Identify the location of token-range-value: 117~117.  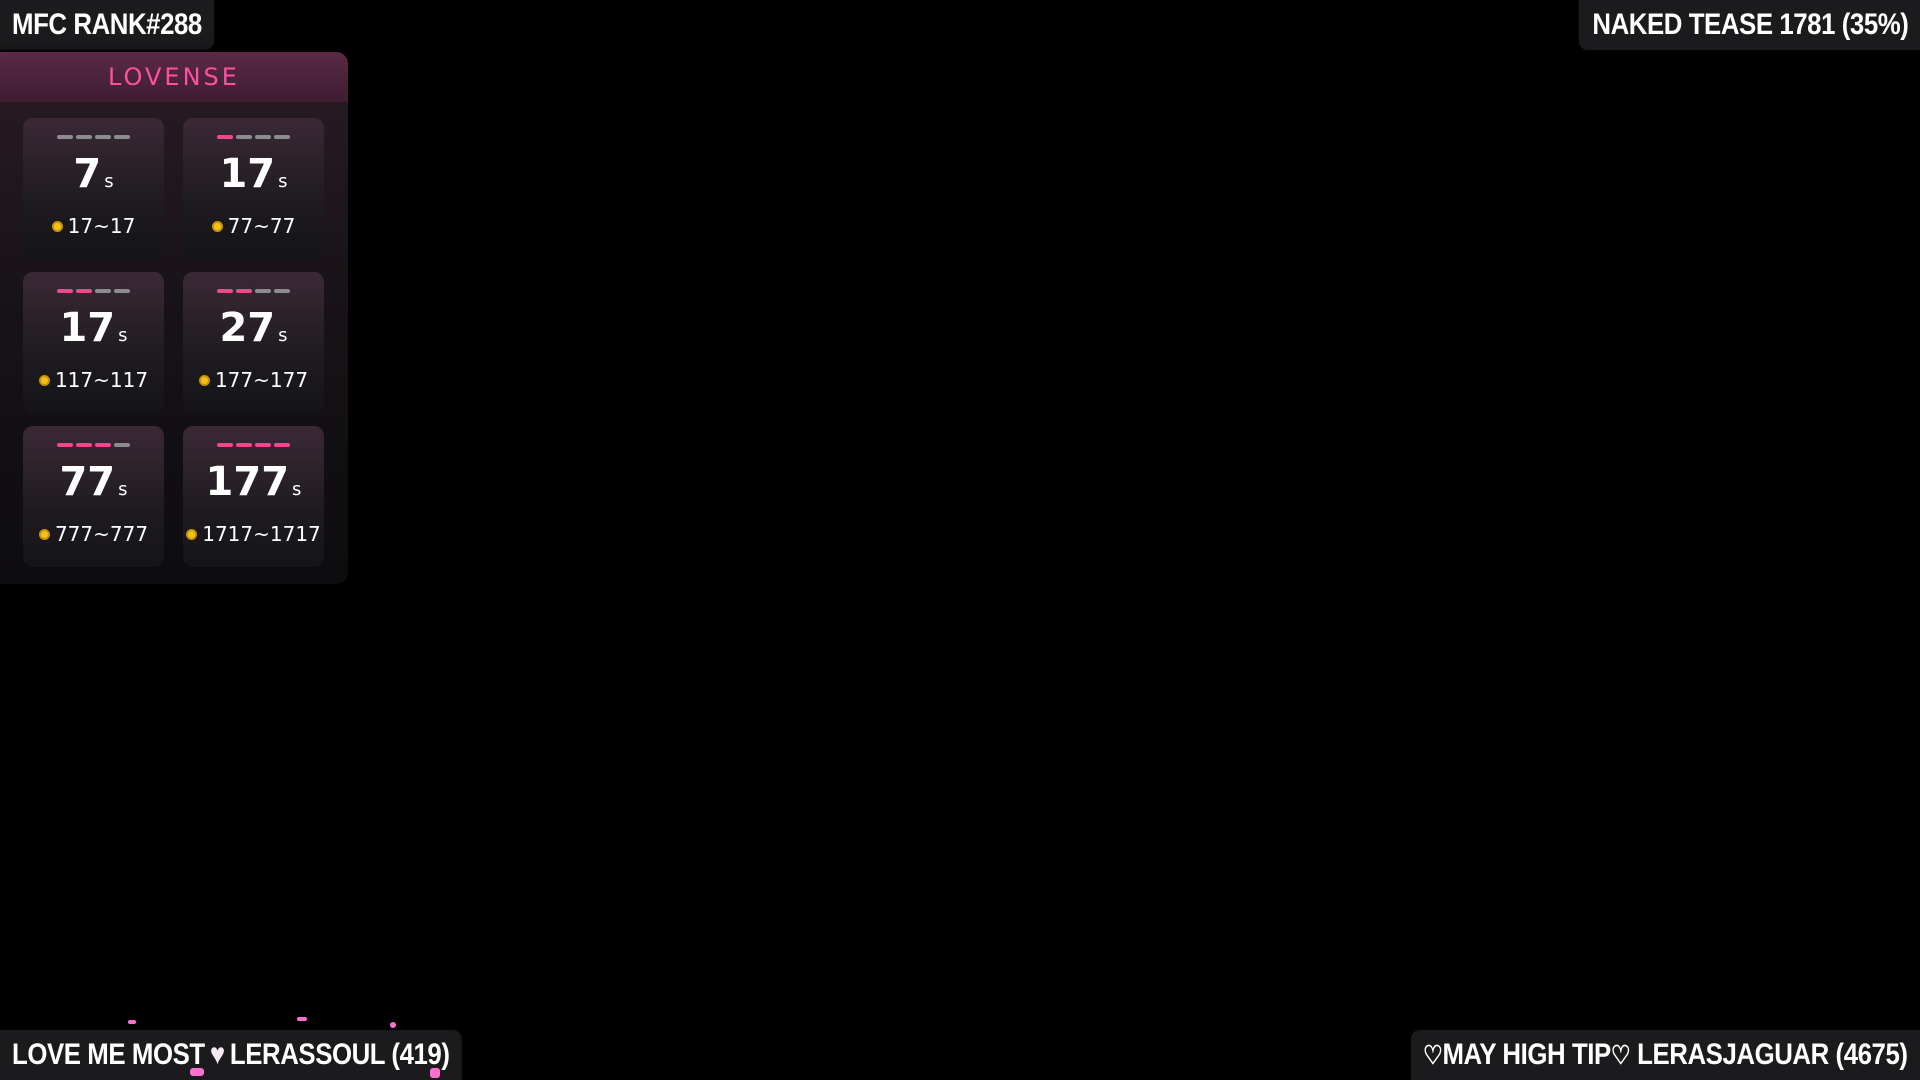
(101, 380).